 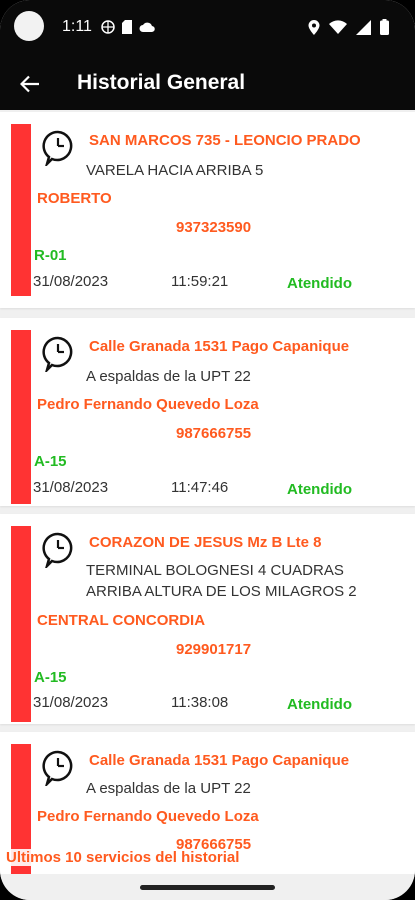 What do you see at coordinates (348, 27) in the screenshot?
I see `status-right` at bounding box center [348, 27].